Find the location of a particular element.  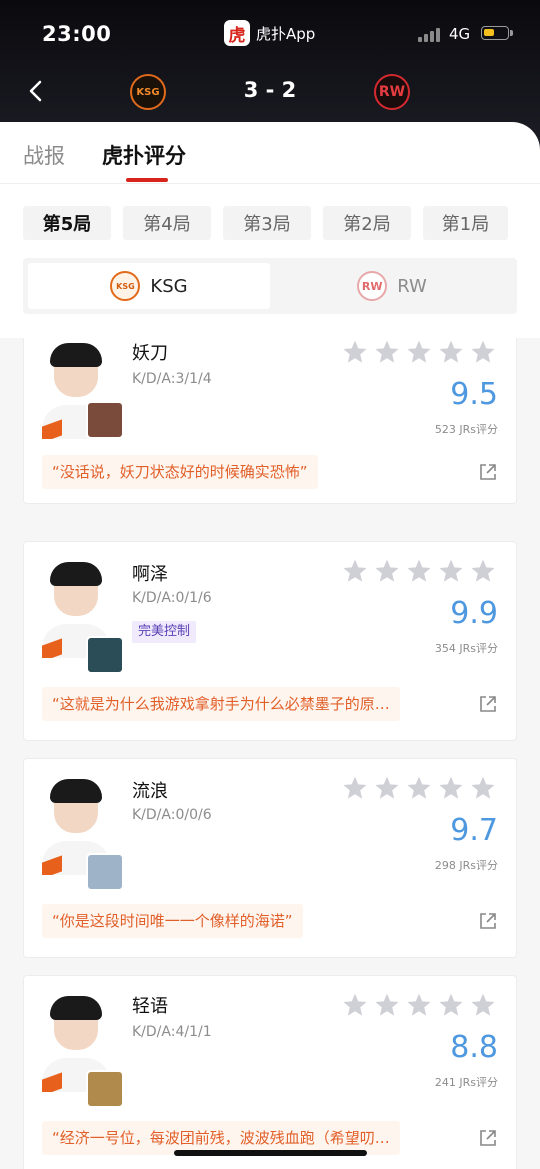

player-kda: K/D/A:0/1/6 is located at coordinates (172, 598).